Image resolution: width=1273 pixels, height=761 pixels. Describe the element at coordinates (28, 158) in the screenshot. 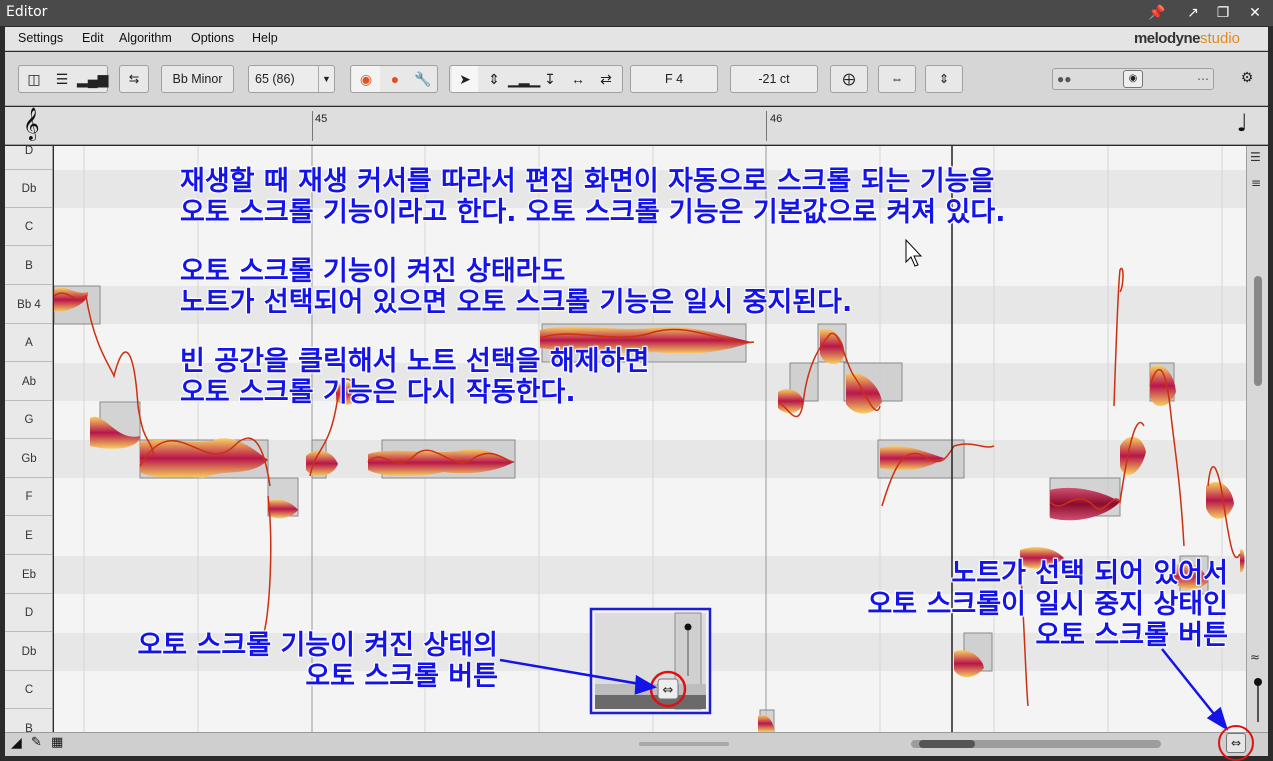

I see `pitch-label: D` at that location.